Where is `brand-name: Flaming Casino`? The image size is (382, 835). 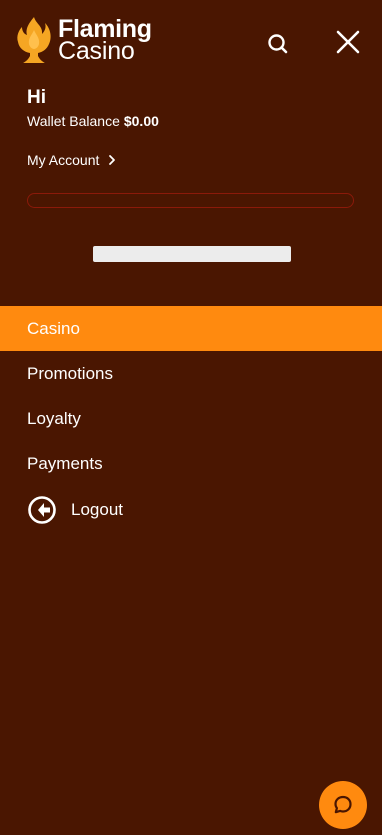 brand-name: Flaming Casino is located at coordinates (105, 41).